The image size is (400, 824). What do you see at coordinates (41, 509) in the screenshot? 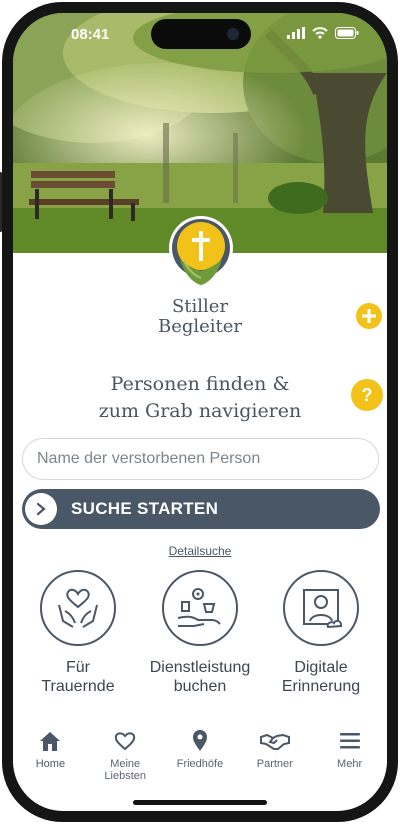
I see `chevron-right-icon` at bounding box center [41, 509].